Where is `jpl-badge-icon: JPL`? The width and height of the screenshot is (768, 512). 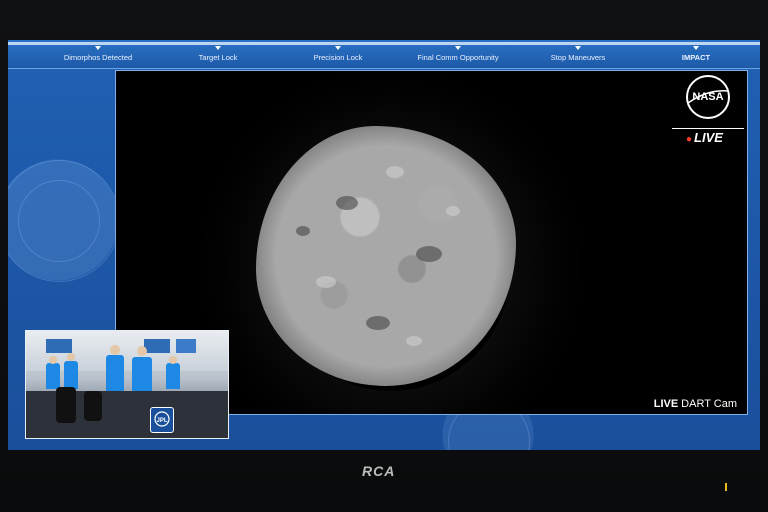
jpl-badge-icon: JPL is located at coordinates (162, 420).